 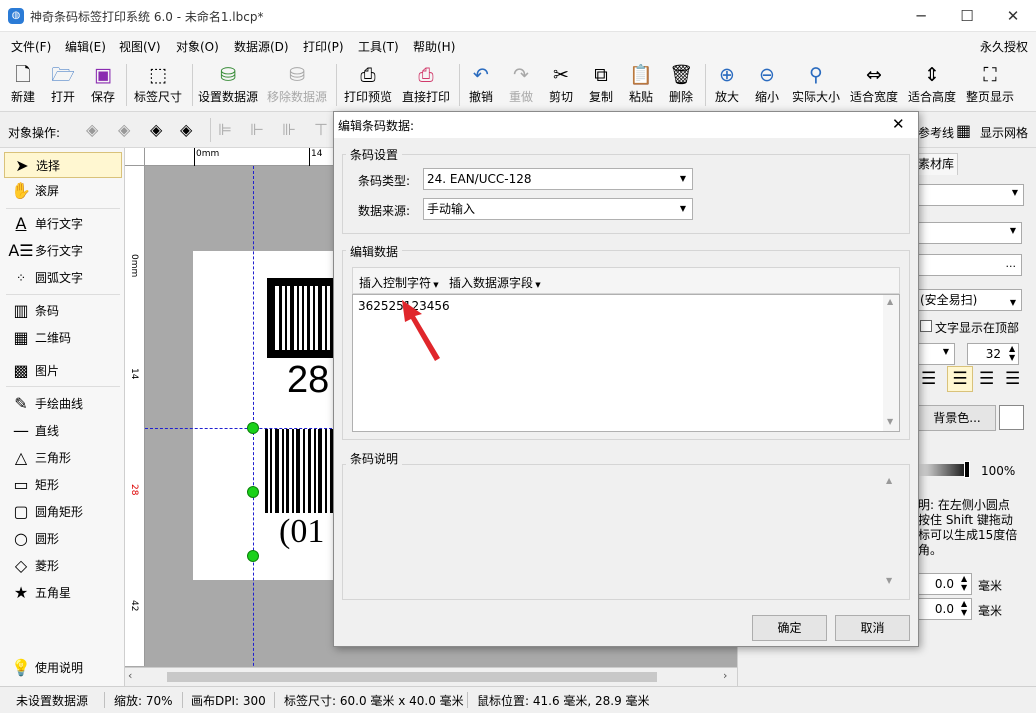 I want to click on opacity-slider-track, so click(x=943, y=470).